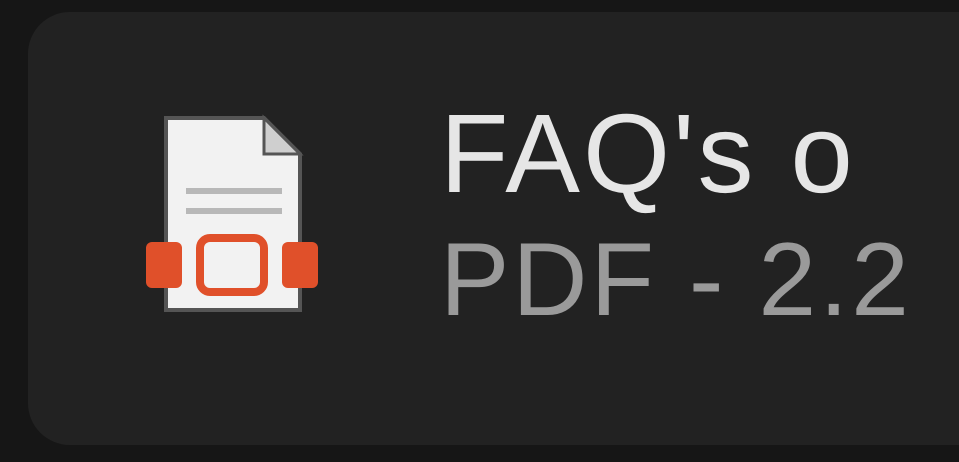 Image resolution: width=959 pixels, height=462 pixels. Describe the element at coordinates (676, 280) in the screenshot. I see `file-info: PDF - 2.2` at that location.